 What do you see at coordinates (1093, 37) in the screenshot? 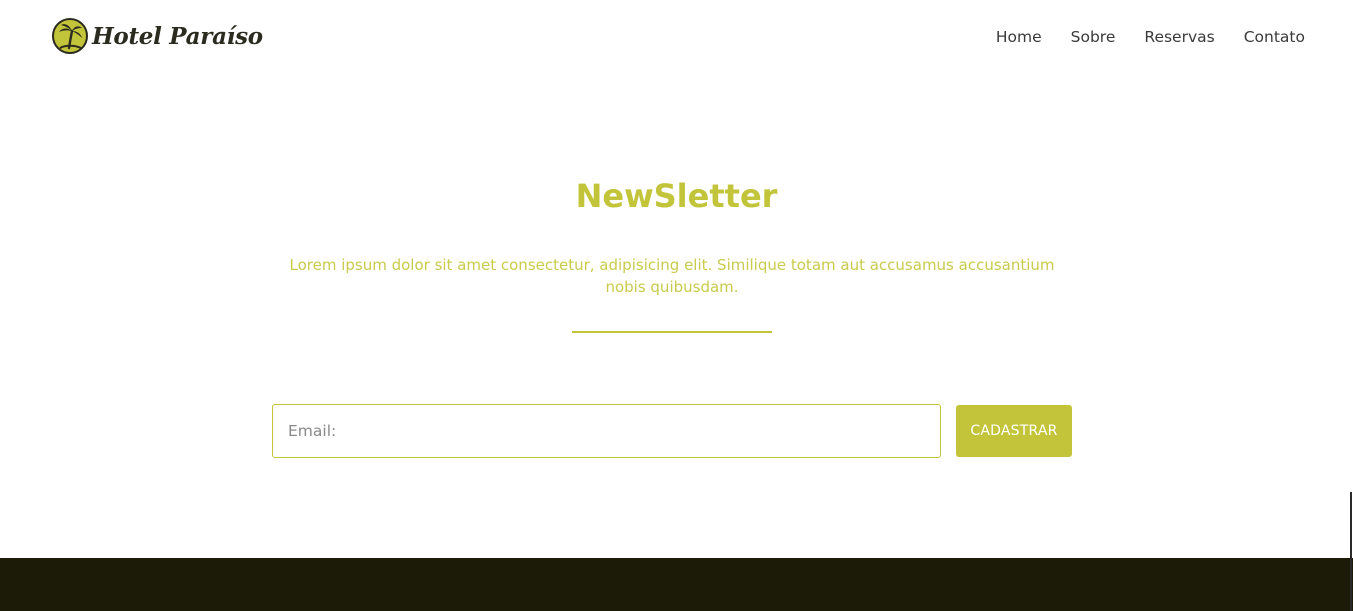
I see `nav-item-sobre: Sobre` at bounding box center [1093, 37].